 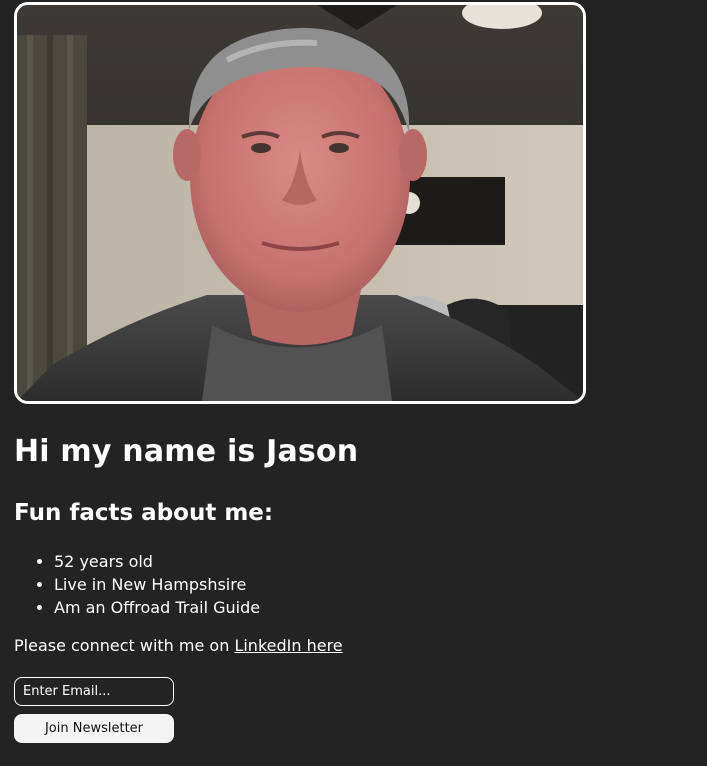 I want to click on linkedin-link: LinkedIn here, so click(x=288, y=645).